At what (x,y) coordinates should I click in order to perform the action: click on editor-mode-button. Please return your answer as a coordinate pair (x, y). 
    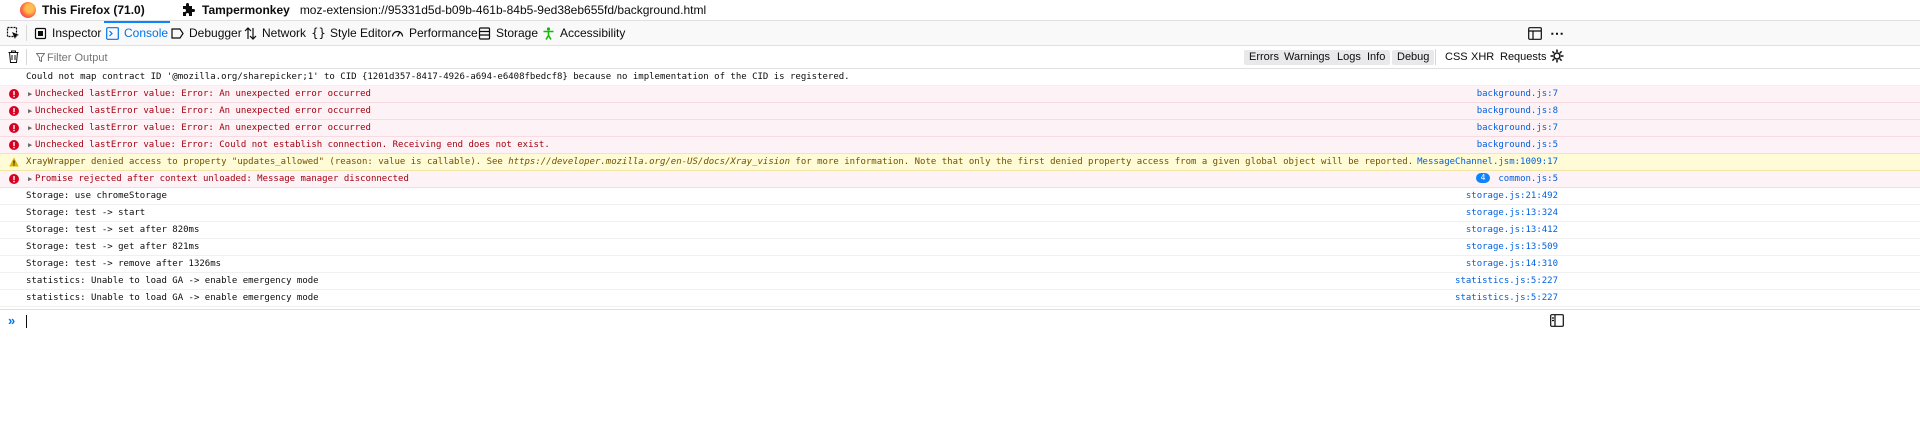
    Looking at the image, I should click on (1557, 322).